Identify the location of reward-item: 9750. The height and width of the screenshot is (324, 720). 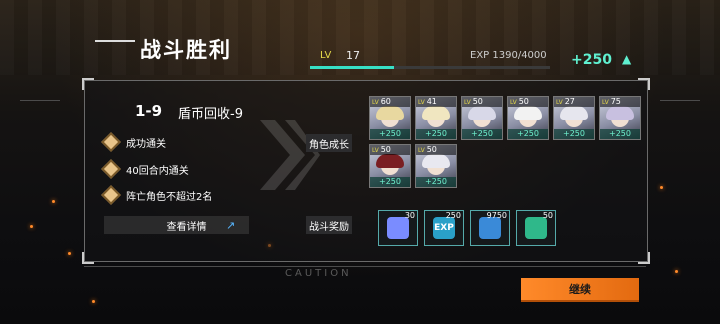
(490, 228).